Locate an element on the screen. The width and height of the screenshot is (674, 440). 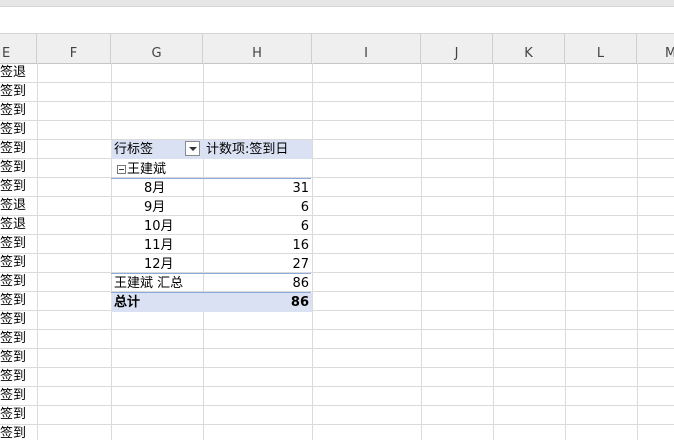
column-header-l: L is located at coordinates (601, 48).